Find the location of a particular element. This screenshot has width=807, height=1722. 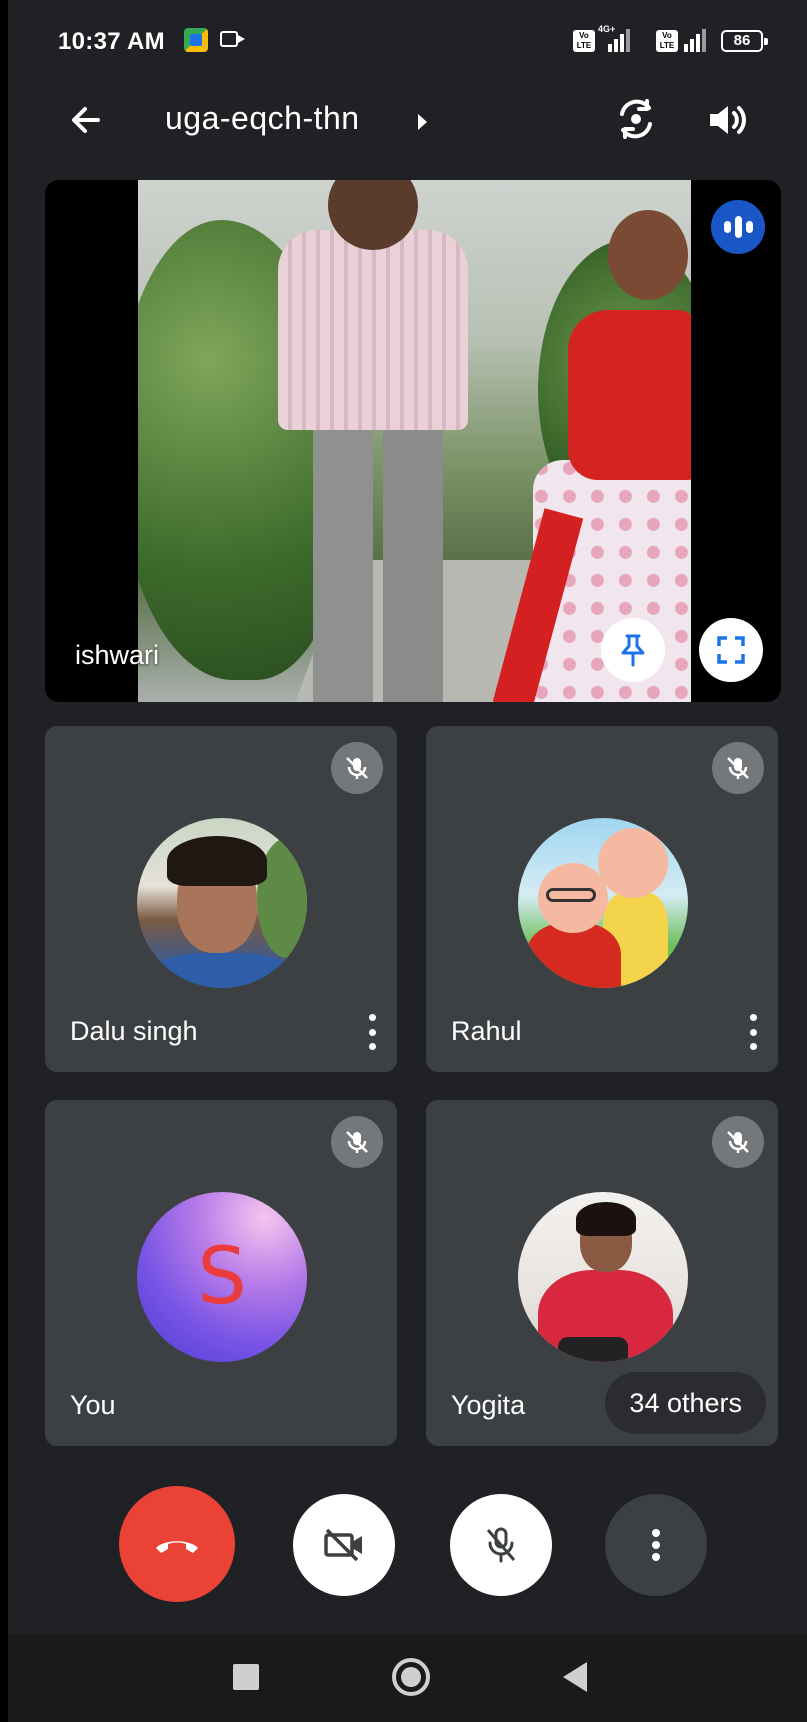

fullscreen-button is located at coordinates (731, 650).